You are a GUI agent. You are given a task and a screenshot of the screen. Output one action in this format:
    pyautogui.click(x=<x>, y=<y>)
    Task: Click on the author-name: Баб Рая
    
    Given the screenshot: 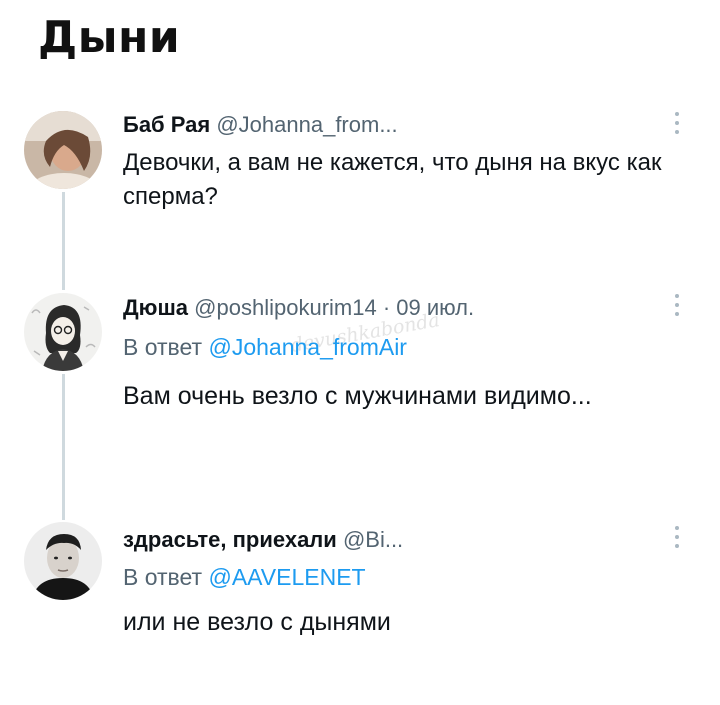 What is the action you would take?
    pyautogui.click(x=166, y=124)
    